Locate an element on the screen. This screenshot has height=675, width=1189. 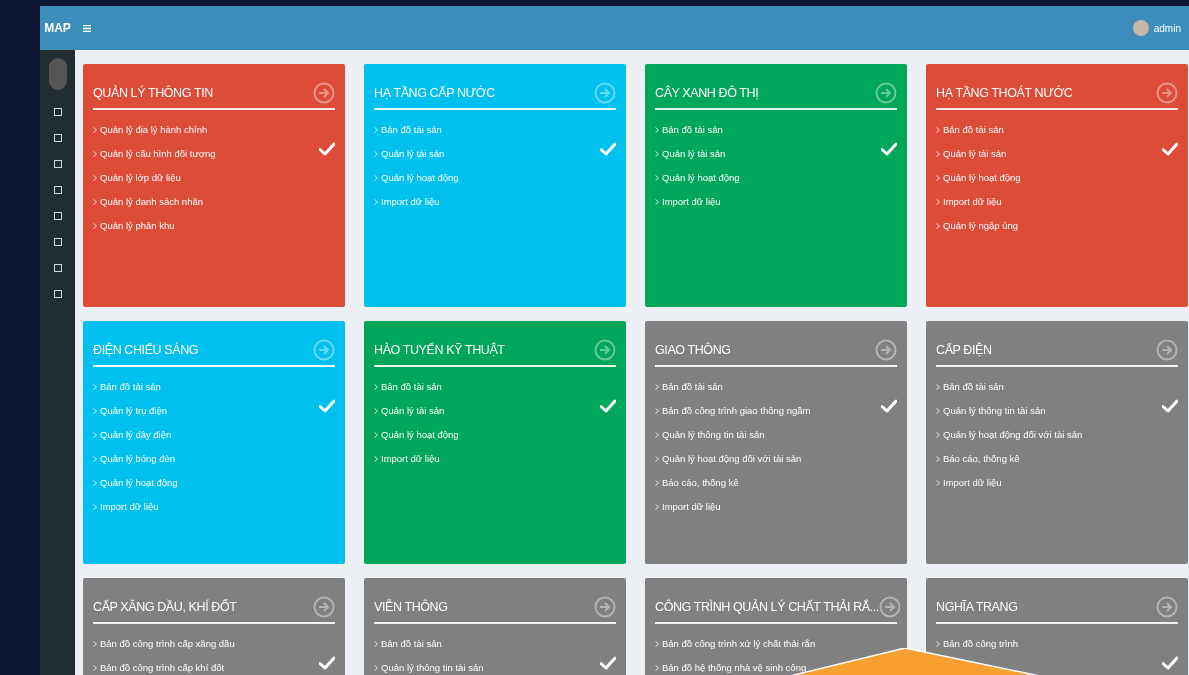
card-menu-link: Quản lý ngập úng is located at coordinates (980, 226).